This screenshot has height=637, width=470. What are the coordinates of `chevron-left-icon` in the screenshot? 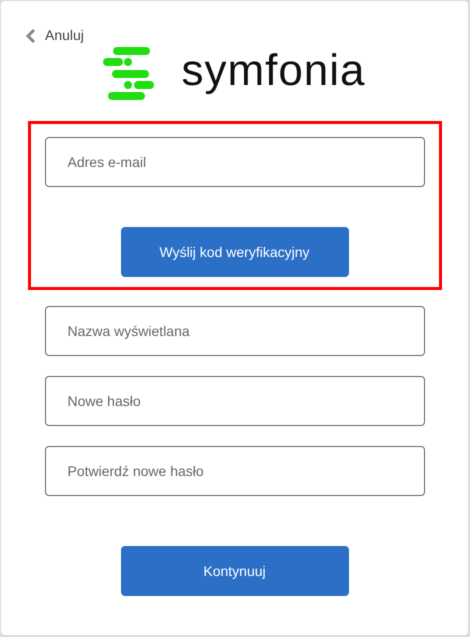 It's located at (31, 36).